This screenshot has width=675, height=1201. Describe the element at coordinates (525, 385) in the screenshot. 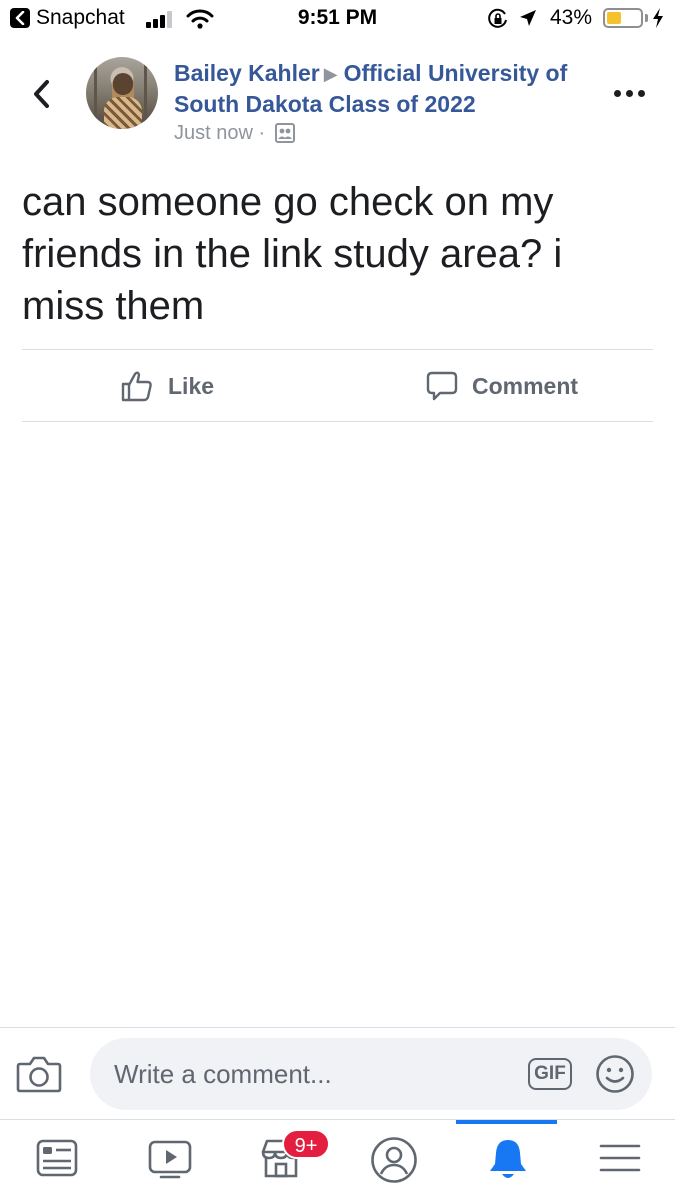

I see `comment-label: Comment` at that location.